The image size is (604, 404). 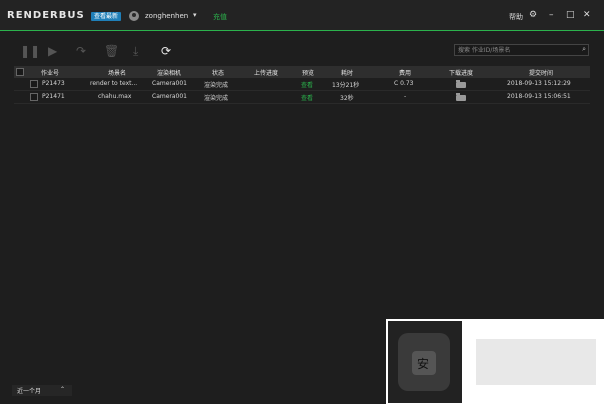 What do you see at coordinates (346, 85) in the screenshot?
I see `cell-duration: 13分21秒` at bounding box center [346, 85].